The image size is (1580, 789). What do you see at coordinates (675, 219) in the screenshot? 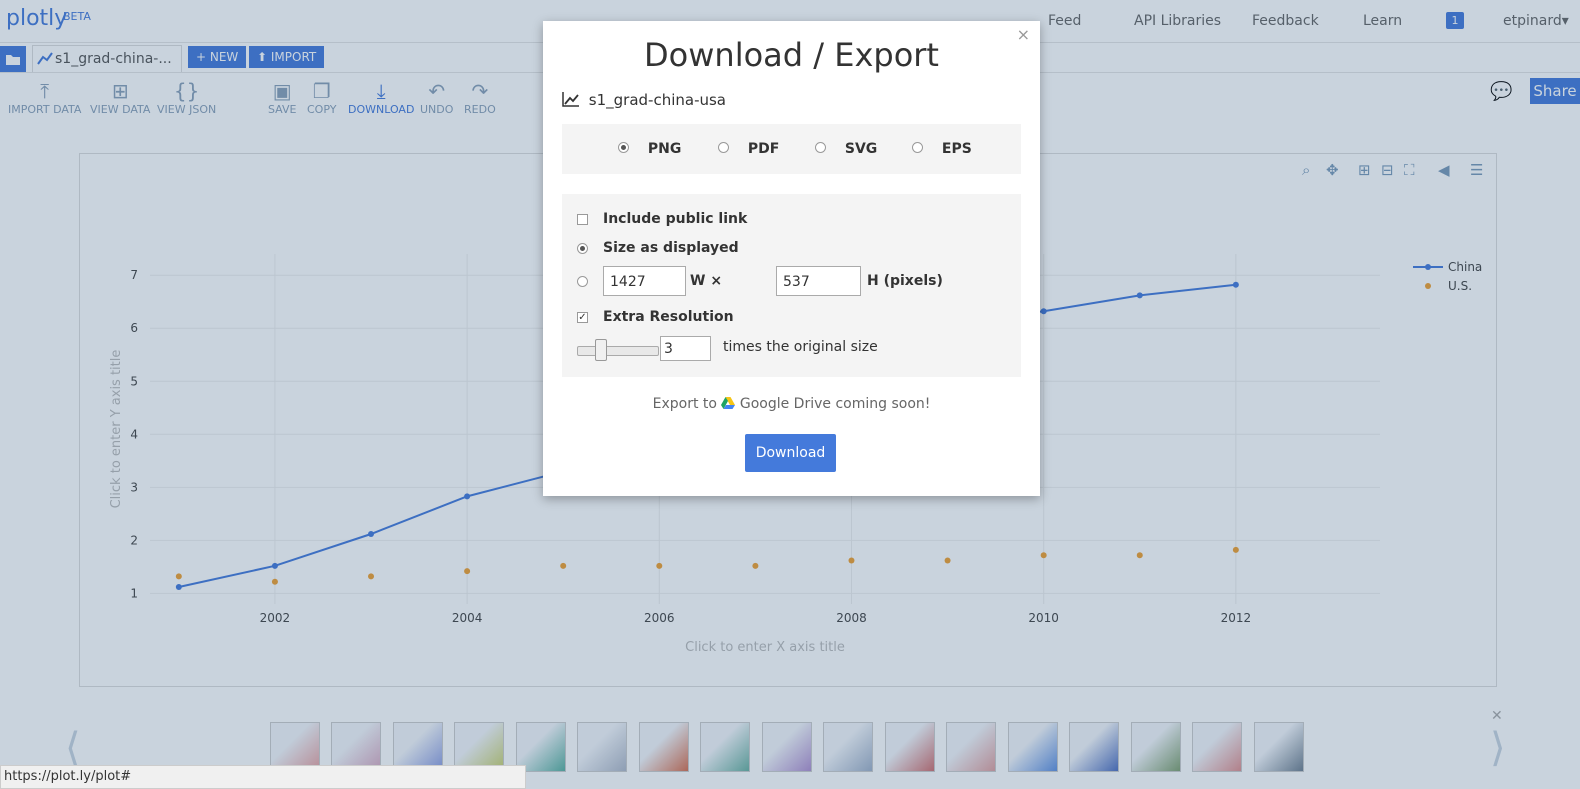
I see `include-link-label: Include public link` at bounding box center [675, 219].